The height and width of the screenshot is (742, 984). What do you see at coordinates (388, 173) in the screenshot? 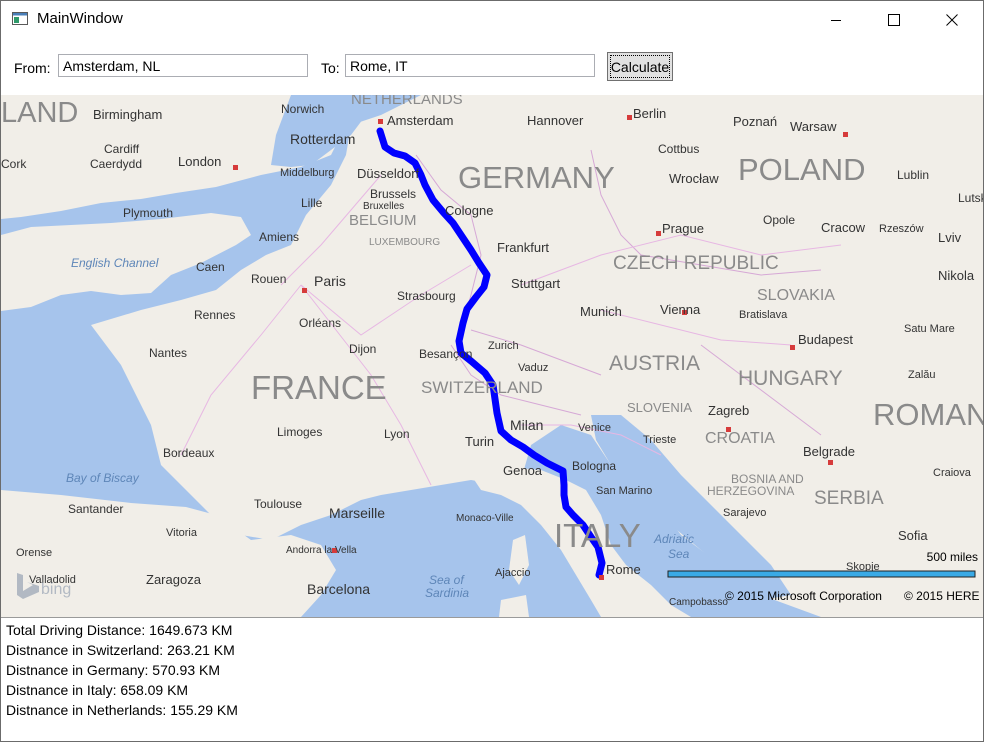
I see `city-label: Düsseldorf` at bounding box center [388, 173].